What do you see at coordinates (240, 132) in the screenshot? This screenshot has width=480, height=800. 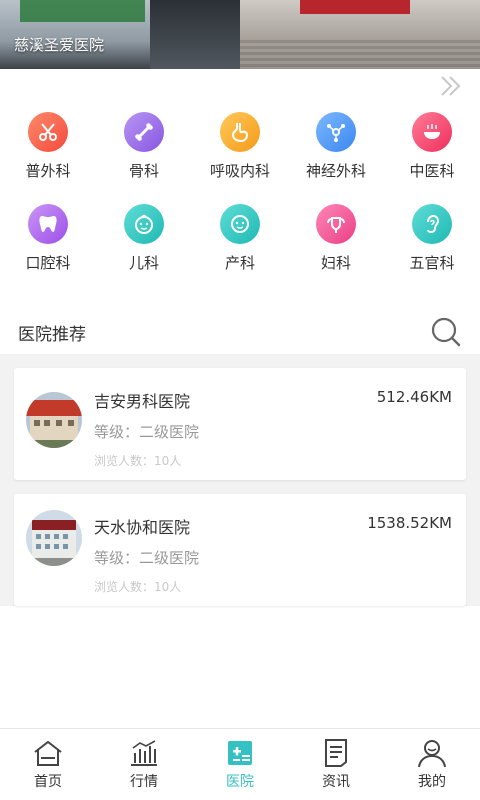 I see `stomach-icon` at bounding box center [240, 132].